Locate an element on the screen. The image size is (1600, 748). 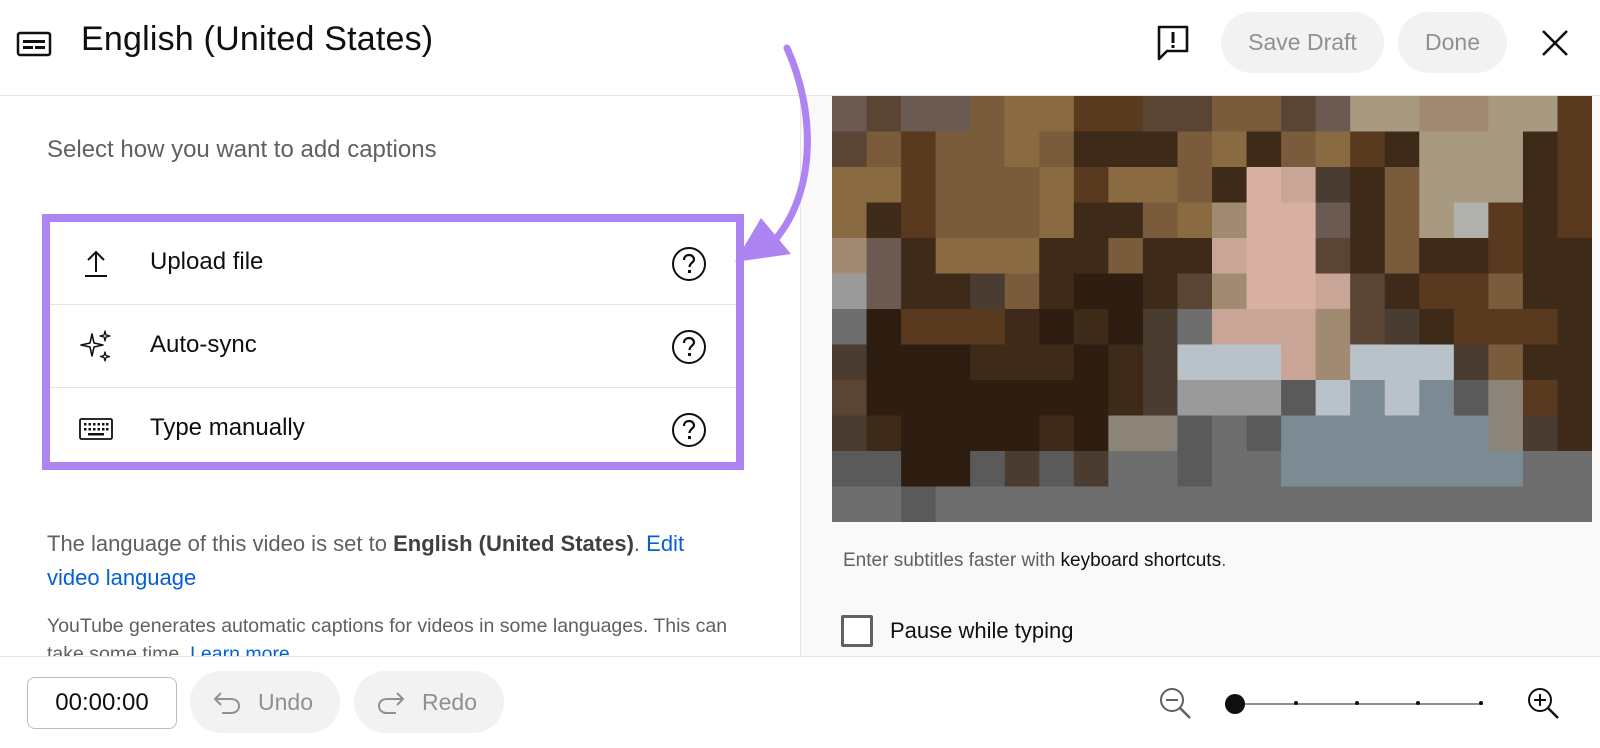
learn-more-link: Learn more is located at coordinates (240, 649).